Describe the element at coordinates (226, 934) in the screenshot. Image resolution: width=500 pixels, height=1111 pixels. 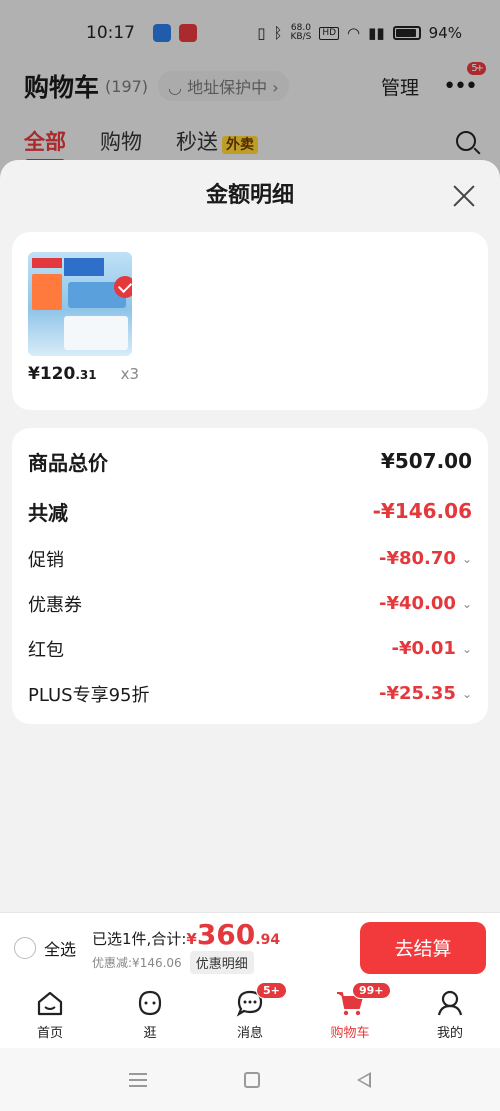
I see `total-amount: 360` at that location.